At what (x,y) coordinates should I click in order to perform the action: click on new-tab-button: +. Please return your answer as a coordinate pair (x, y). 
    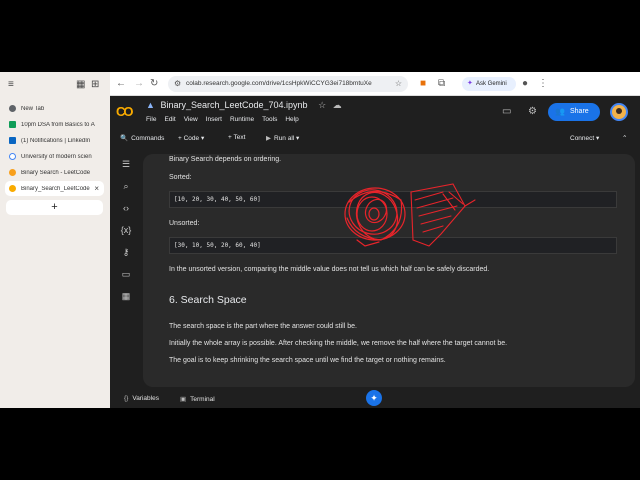
    Looking at the image, I should click on (54, 207).